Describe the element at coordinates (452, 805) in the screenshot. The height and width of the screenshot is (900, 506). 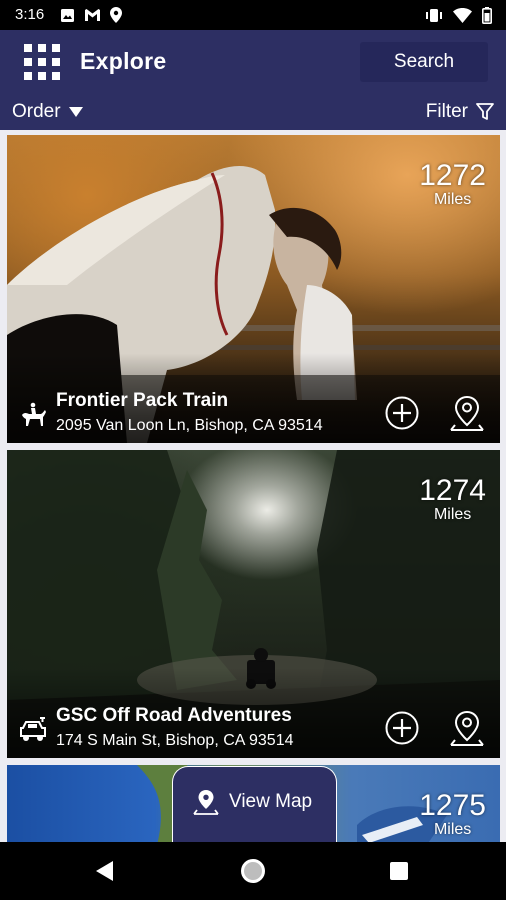
I see `distance-value: 1275` at that location.